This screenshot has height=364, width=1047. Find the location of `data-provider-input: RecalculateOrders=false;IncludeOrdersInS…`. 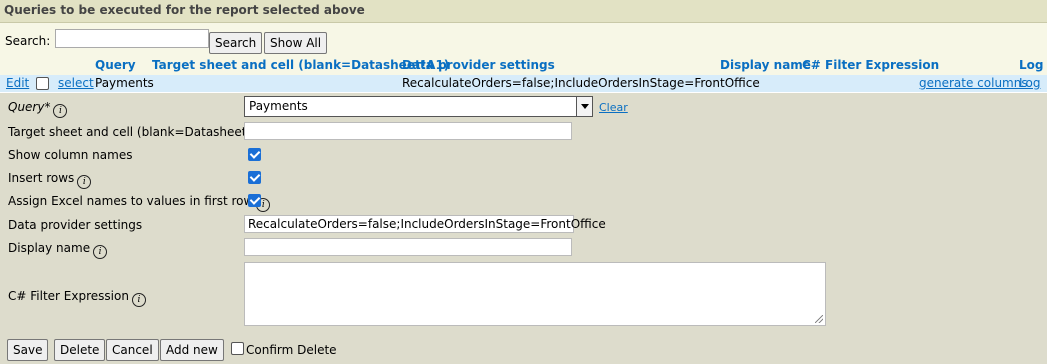

data-provider-input: RecalculateOrders=false;IncludeOrdersInS… is located at coordinates (425, 224).